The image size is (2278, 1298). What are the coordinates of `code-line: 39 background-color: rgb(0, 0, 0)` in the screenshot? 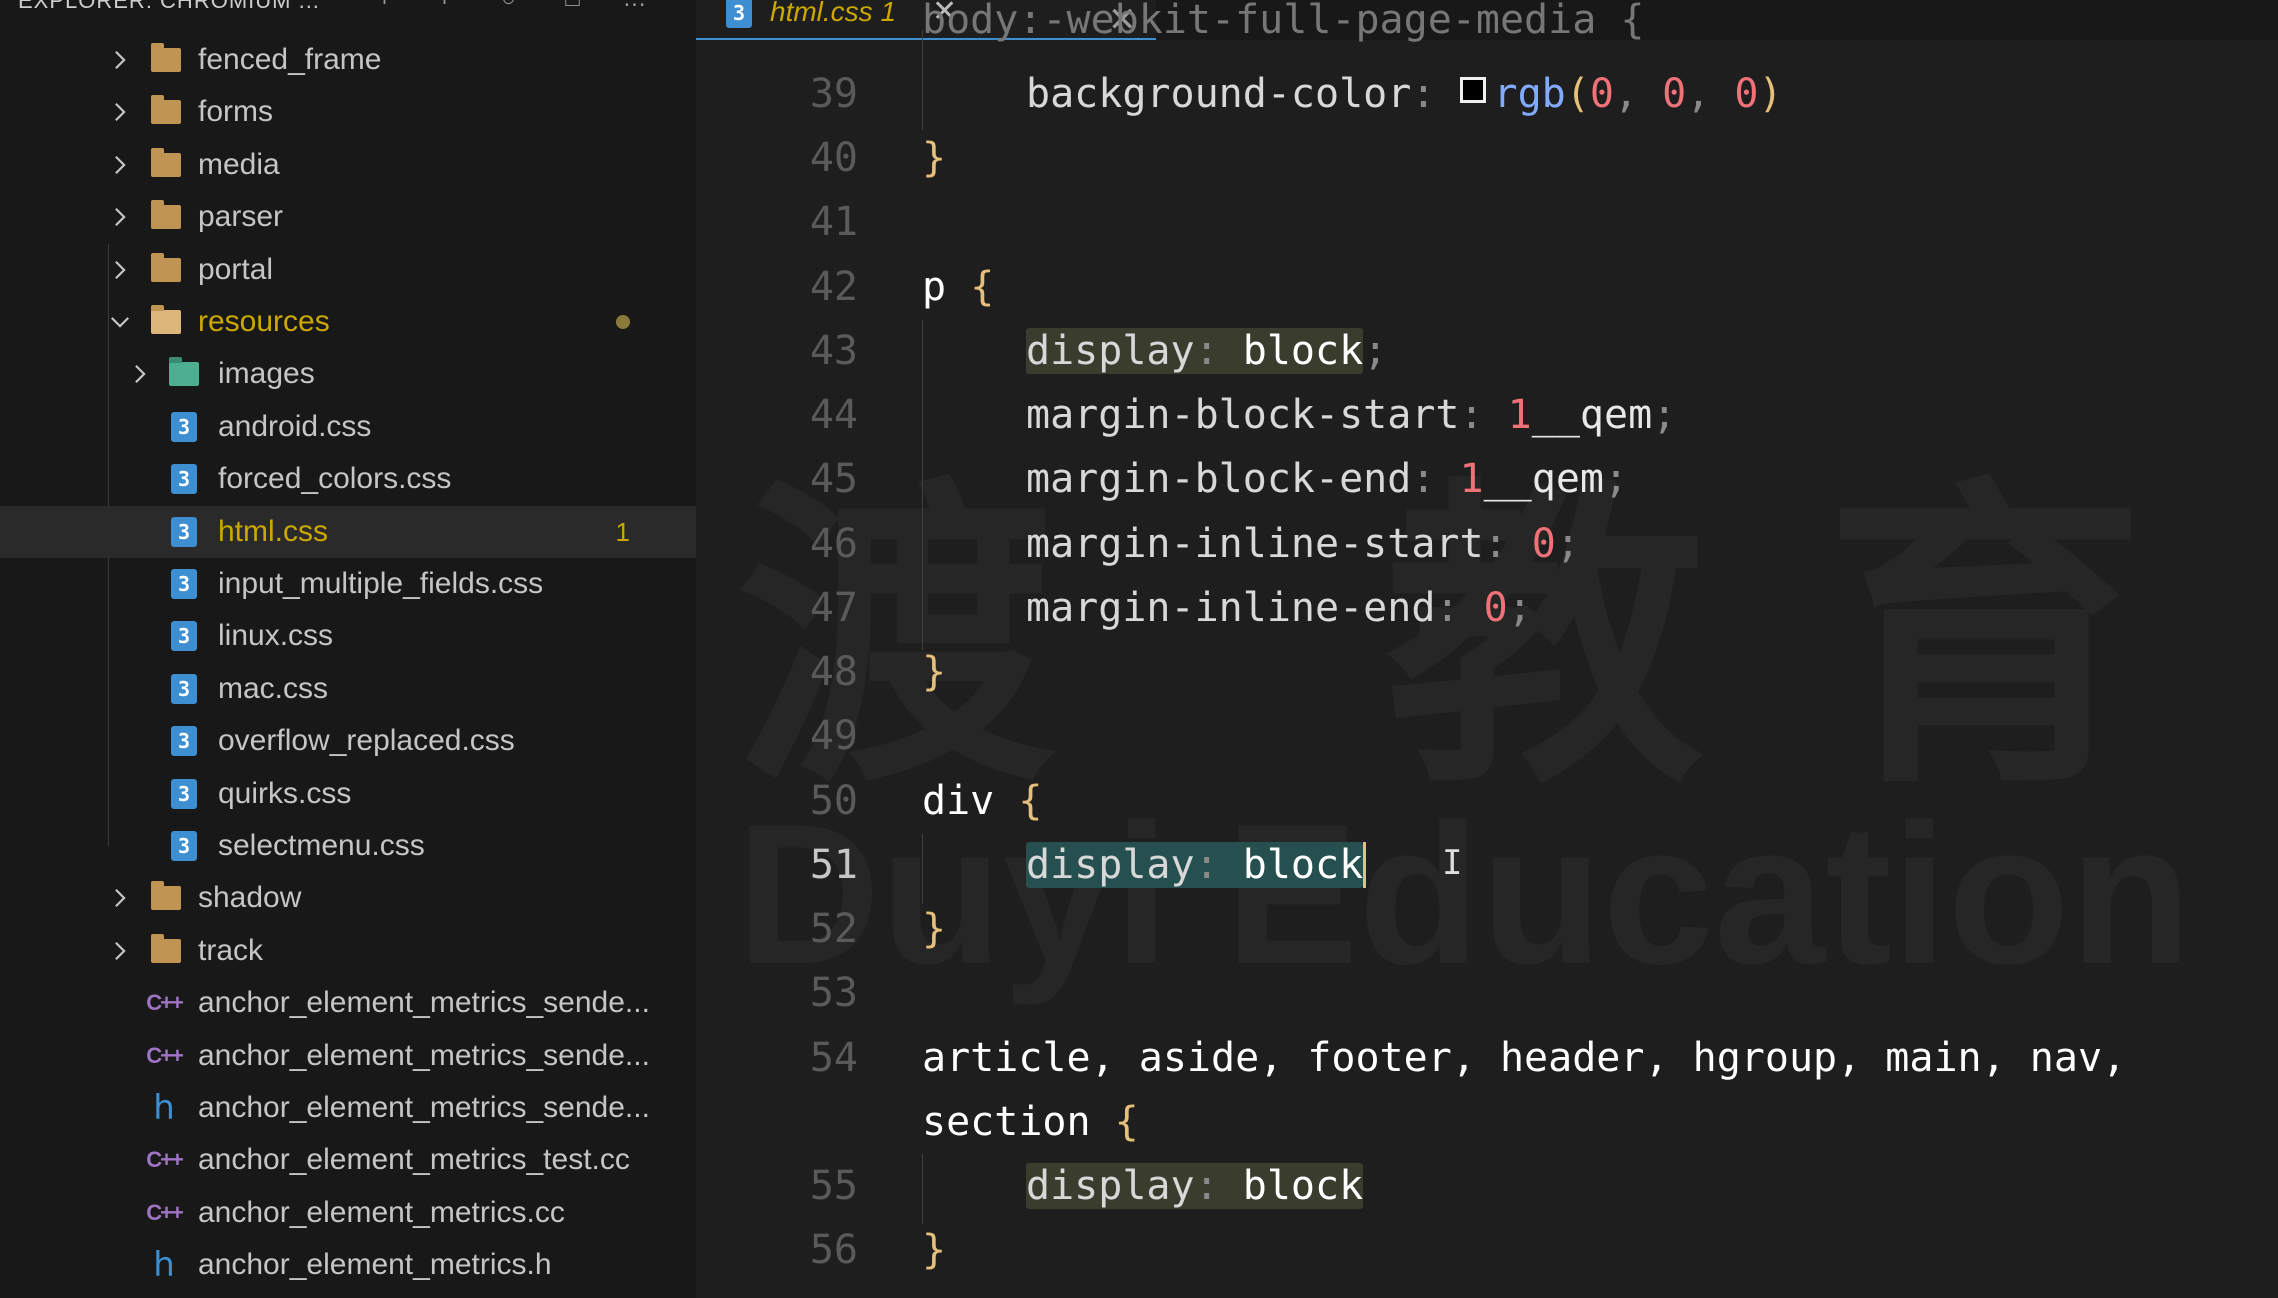 It's located at (1487, 94).